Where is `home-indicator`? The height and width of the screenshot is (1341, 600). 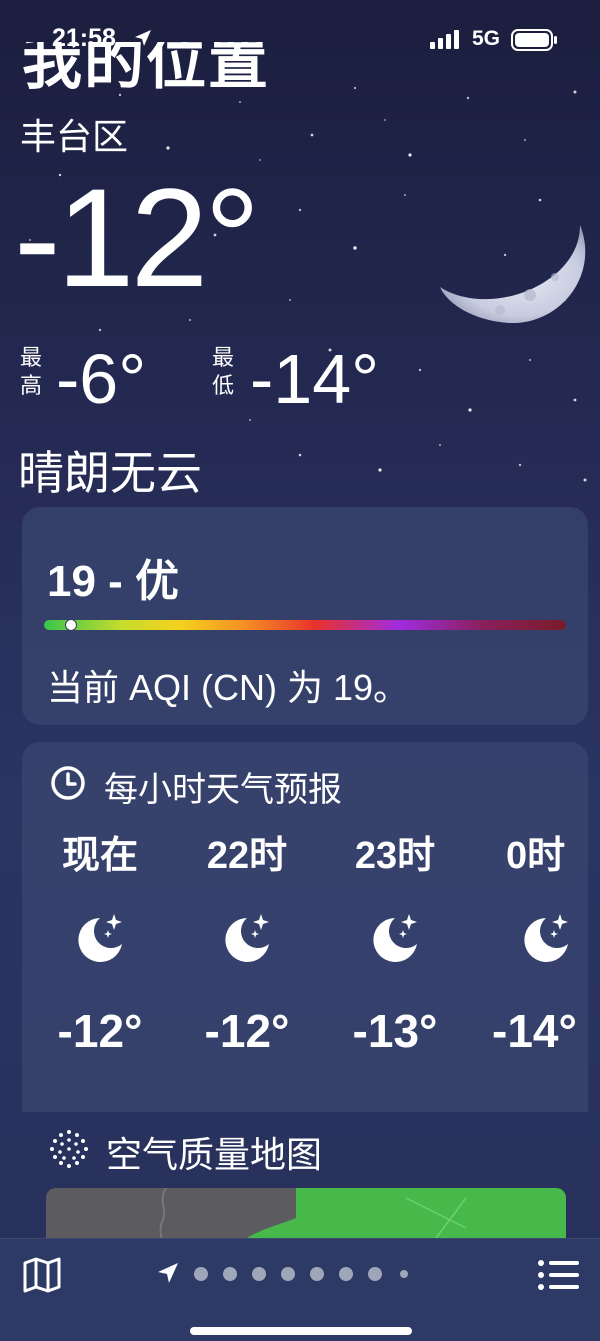 home-indicator is located at coordinates (301, 1331).